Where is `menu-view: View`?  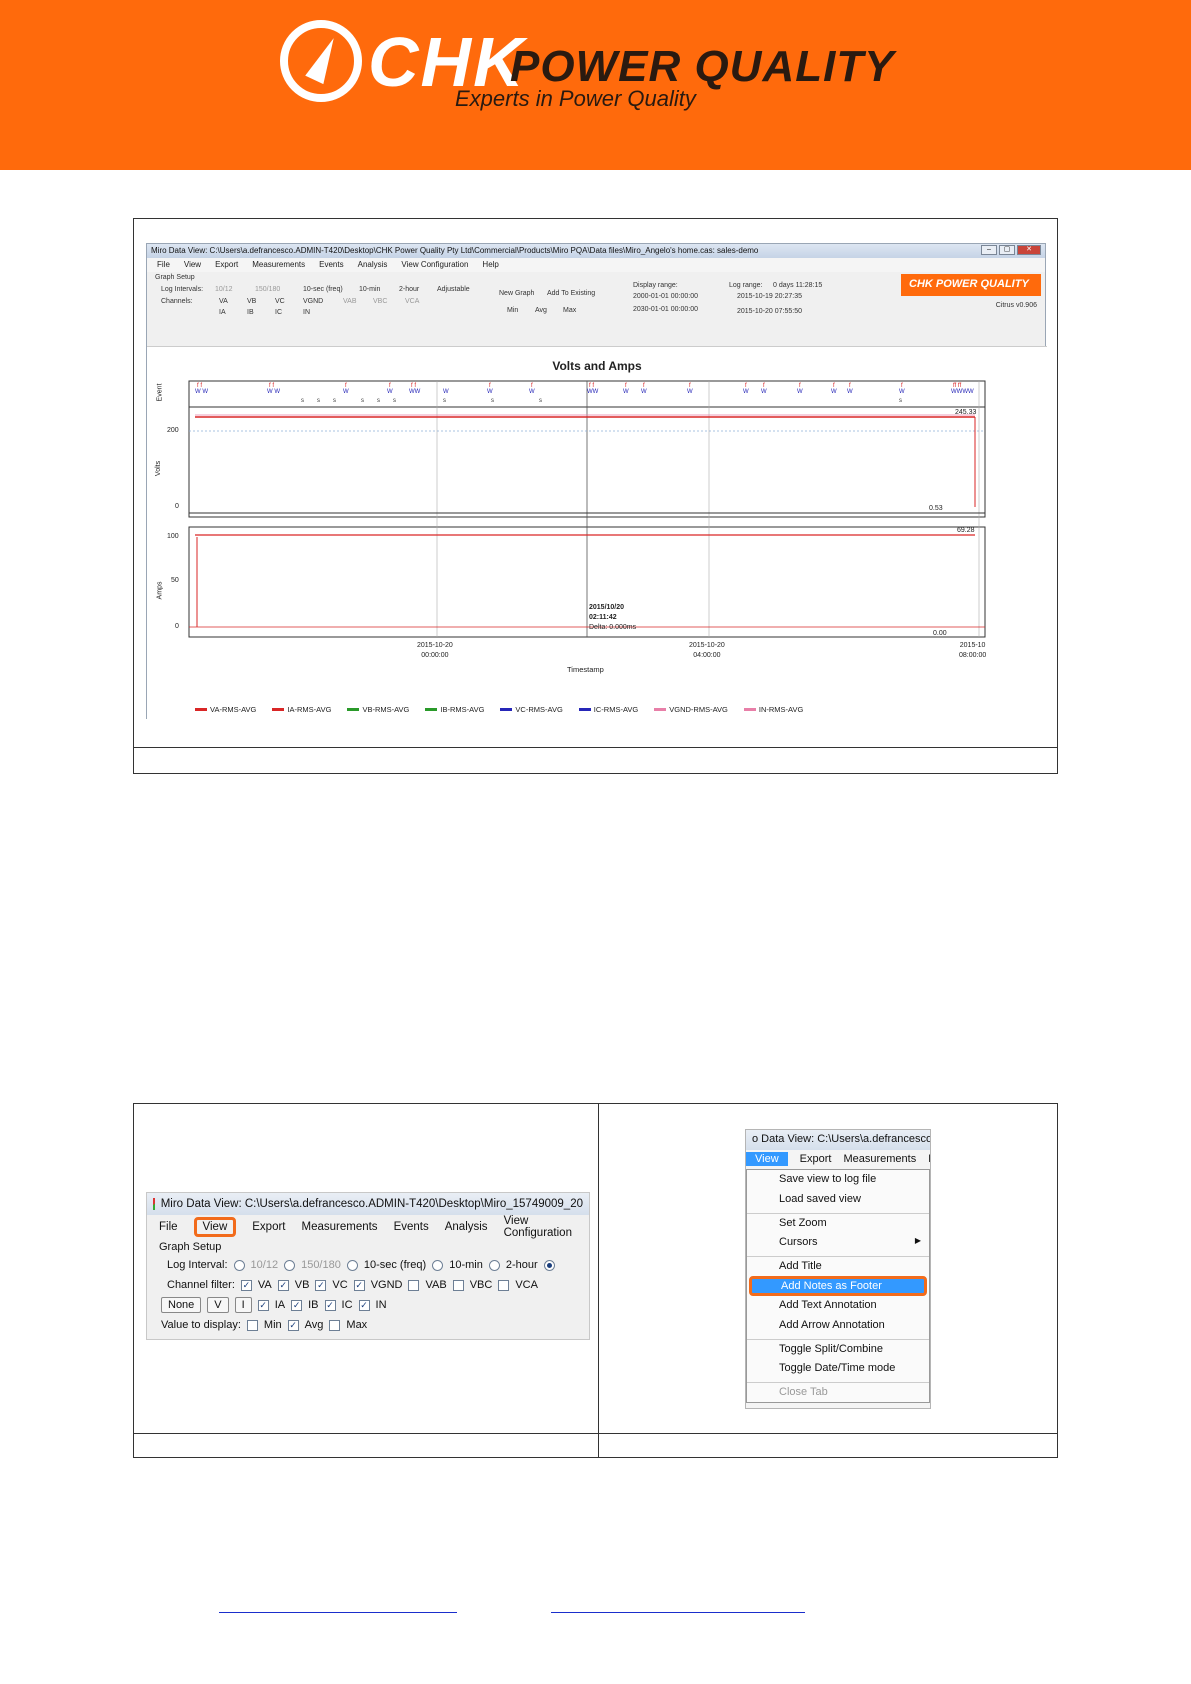
menu-view: View is located at coordinates (192, 265).